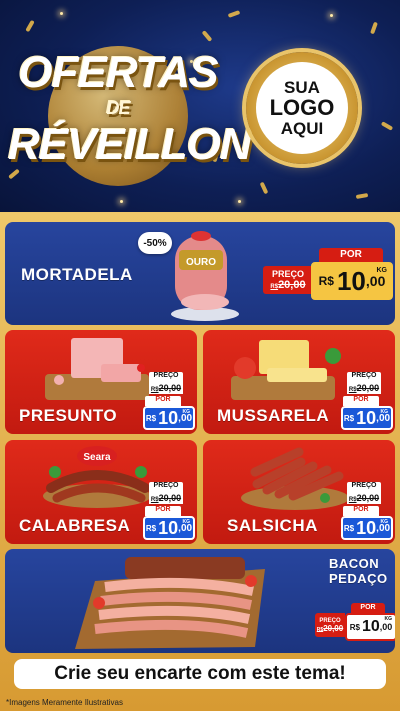  What do you see at coordinates (358, 578) in the screenshot?
I see `product-name-line2: PEDAÇO` at bounding box center [358, 578].